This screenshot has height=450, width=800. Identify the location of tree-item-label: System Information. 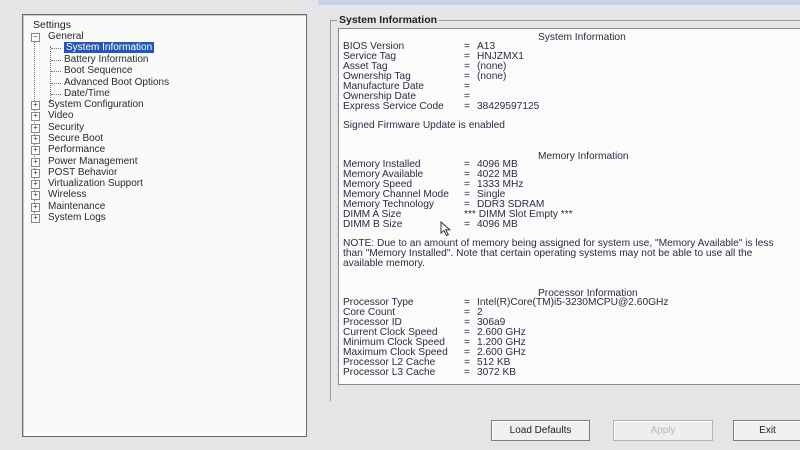
(109, 47).